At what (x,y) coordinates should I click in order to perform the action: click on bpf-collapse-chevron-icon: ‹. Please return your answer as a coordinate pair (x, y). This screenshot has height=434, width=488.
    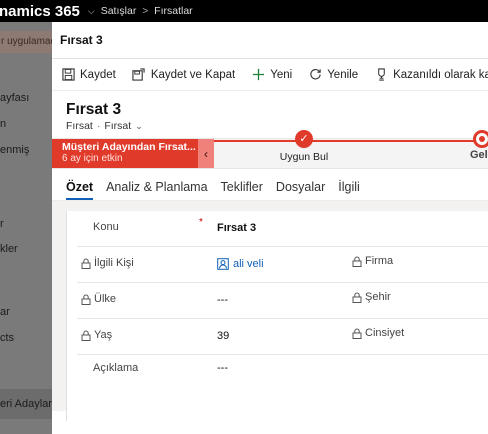
    Looking at the image, I should click on (206, 153).